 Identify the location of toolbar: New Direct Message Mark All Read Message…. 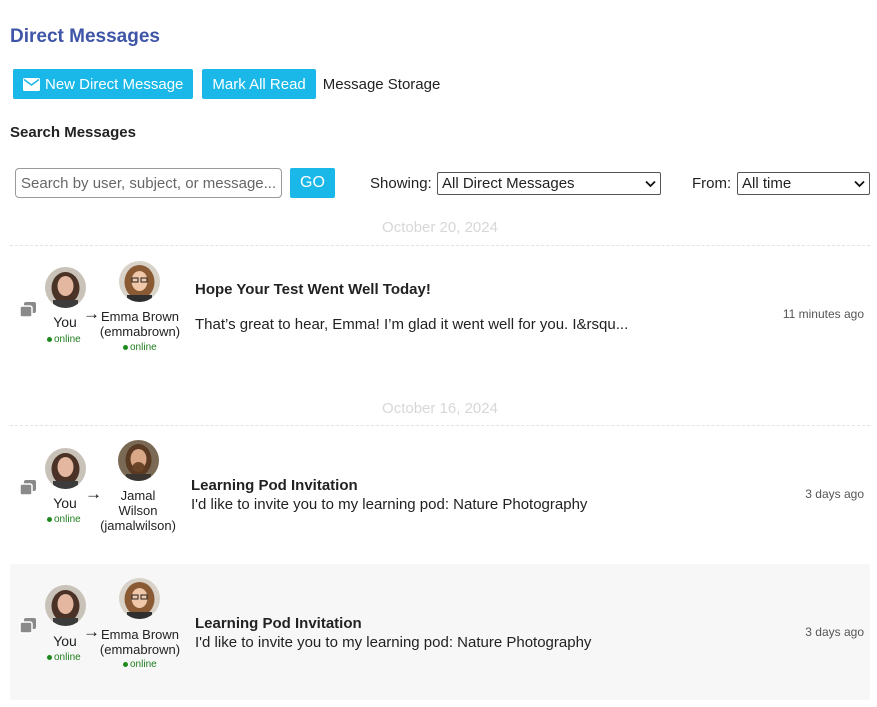
(226, 84).